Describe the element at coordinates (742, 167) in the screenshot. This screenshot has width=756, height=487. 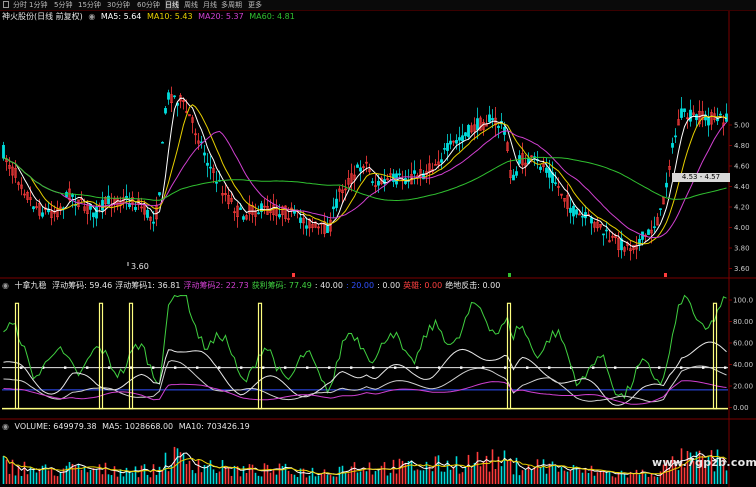
I see `price-tick-label: 4.60` at that location.